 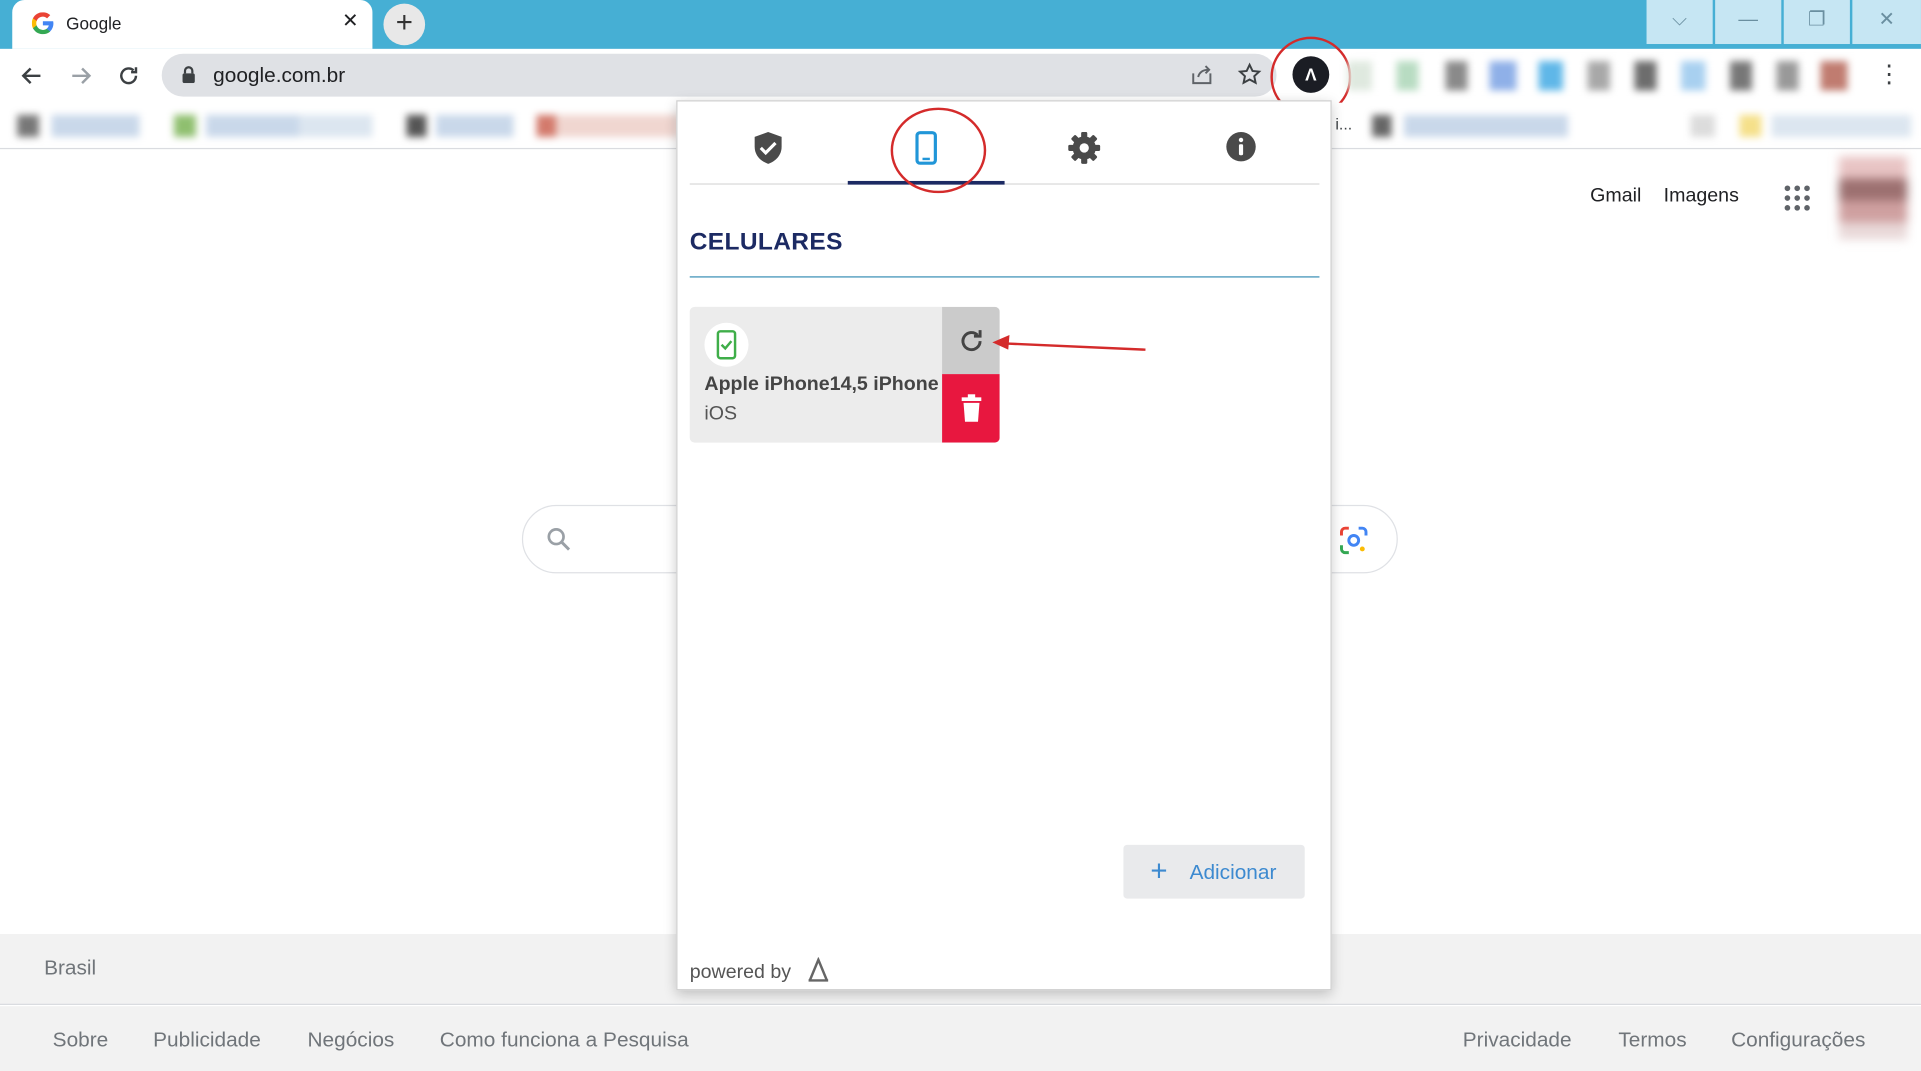 I want to click on forward-arrow-icon, so click(x=81, y=76).